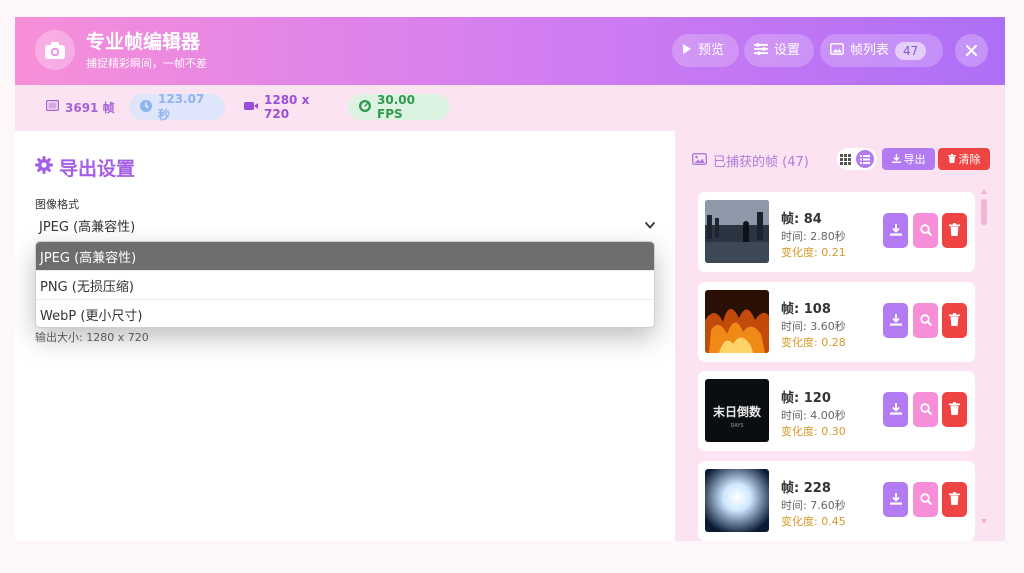  I want to click on frame-count-value: 3691 帧, so click(90, 107).